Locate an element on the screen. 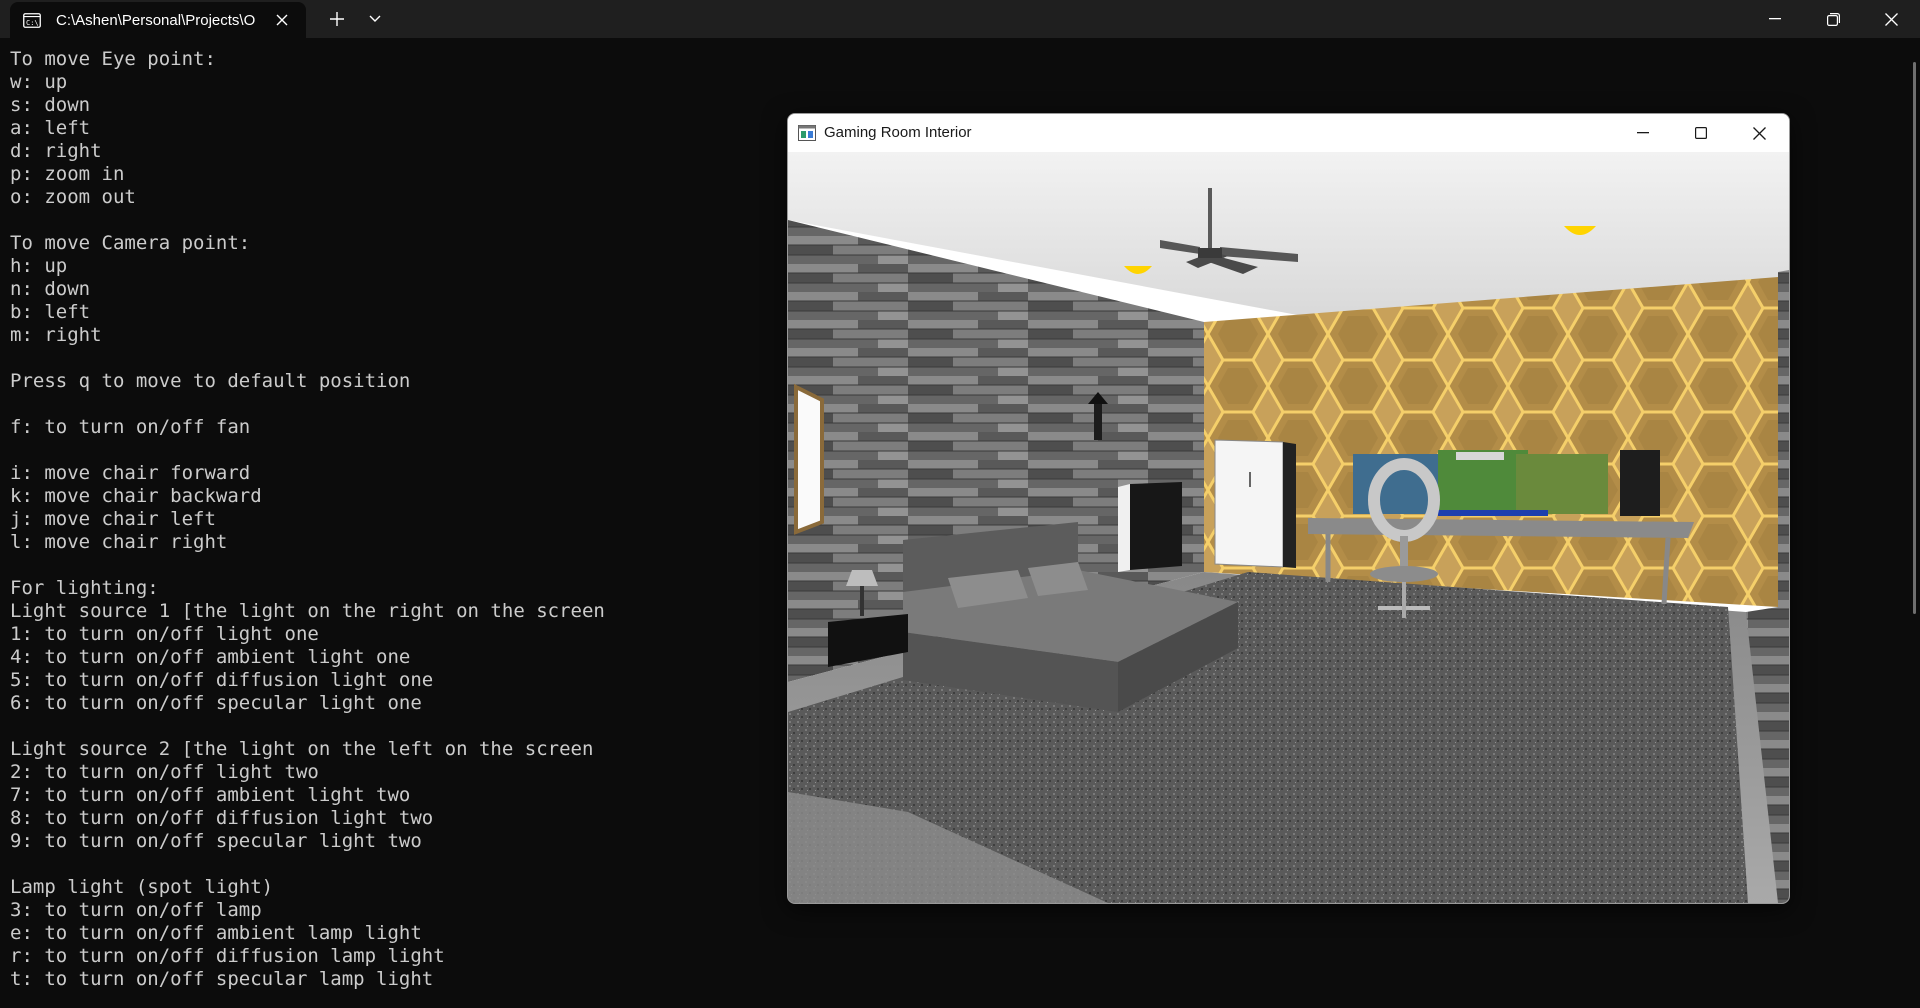 The image size is (1920, 1008). fan-hub is located at coordinates (1210, 253).